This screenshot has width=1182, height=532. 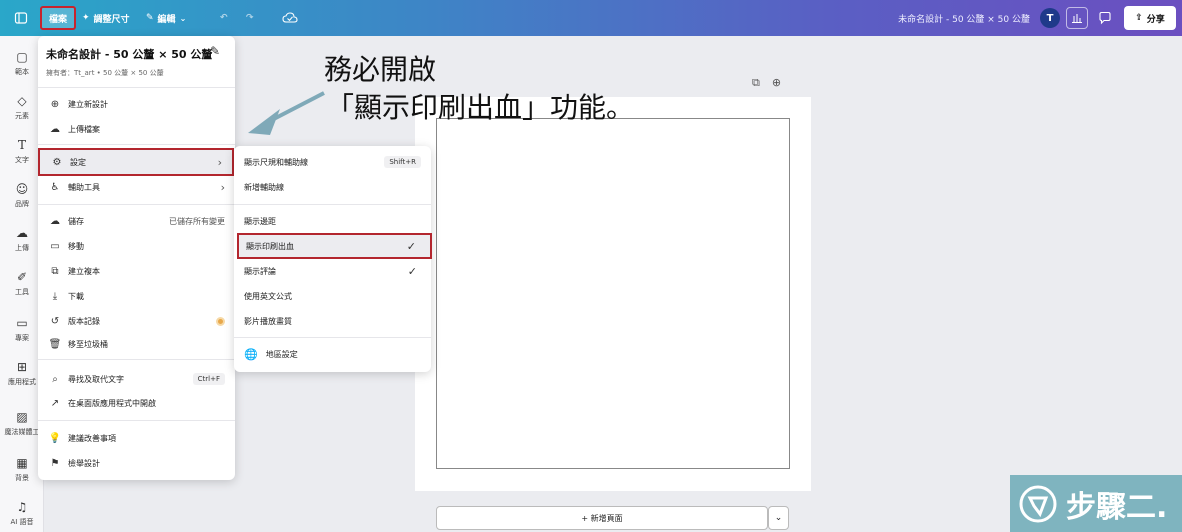 I want to click on analytics-icon, so click(x=1077, y=18).